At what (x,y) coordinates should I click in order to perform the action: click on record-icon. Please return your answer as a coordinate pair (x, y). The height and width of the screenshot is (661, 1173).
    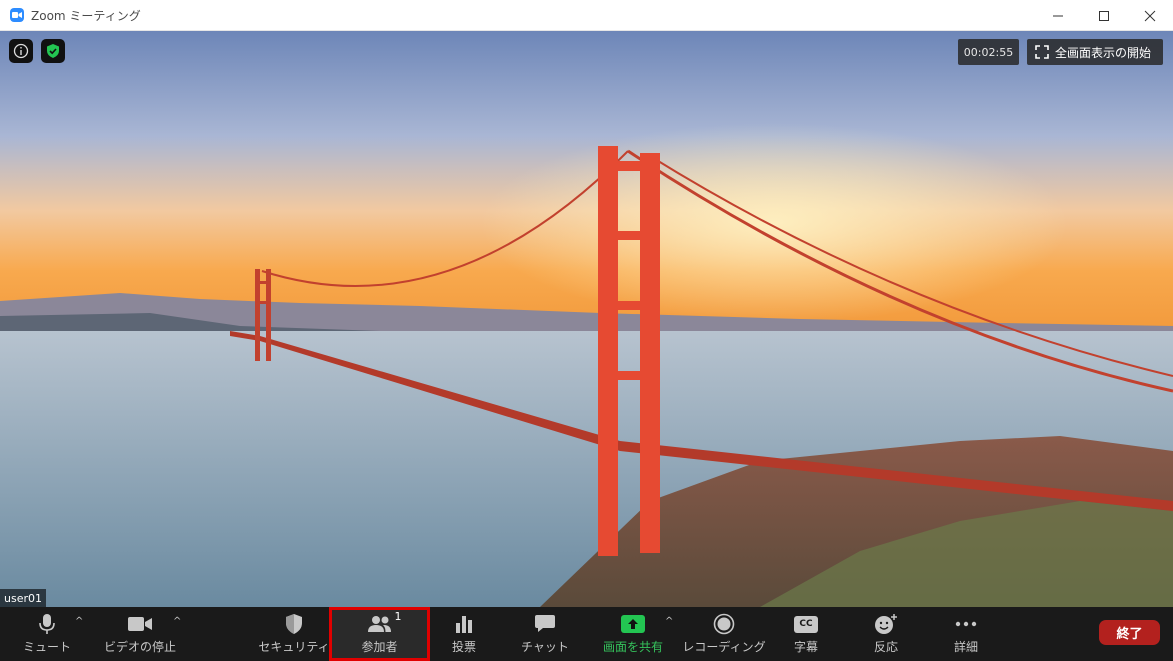
    Looking at the image, I should click on (724, 624).